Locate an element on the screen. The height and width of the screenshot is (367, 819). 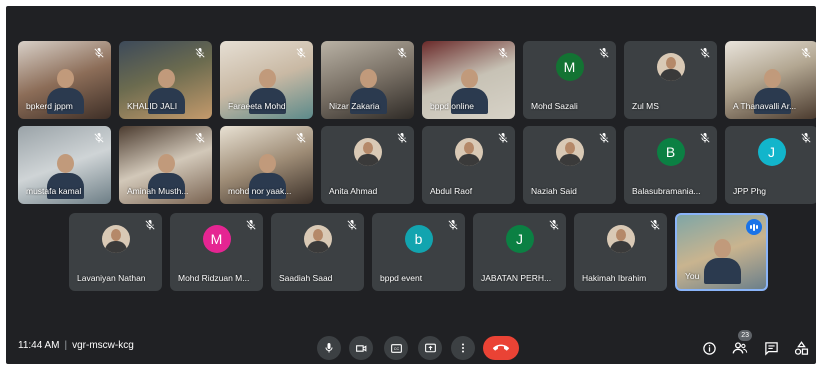
captions-button: CC is located at coordinates (396, 348).